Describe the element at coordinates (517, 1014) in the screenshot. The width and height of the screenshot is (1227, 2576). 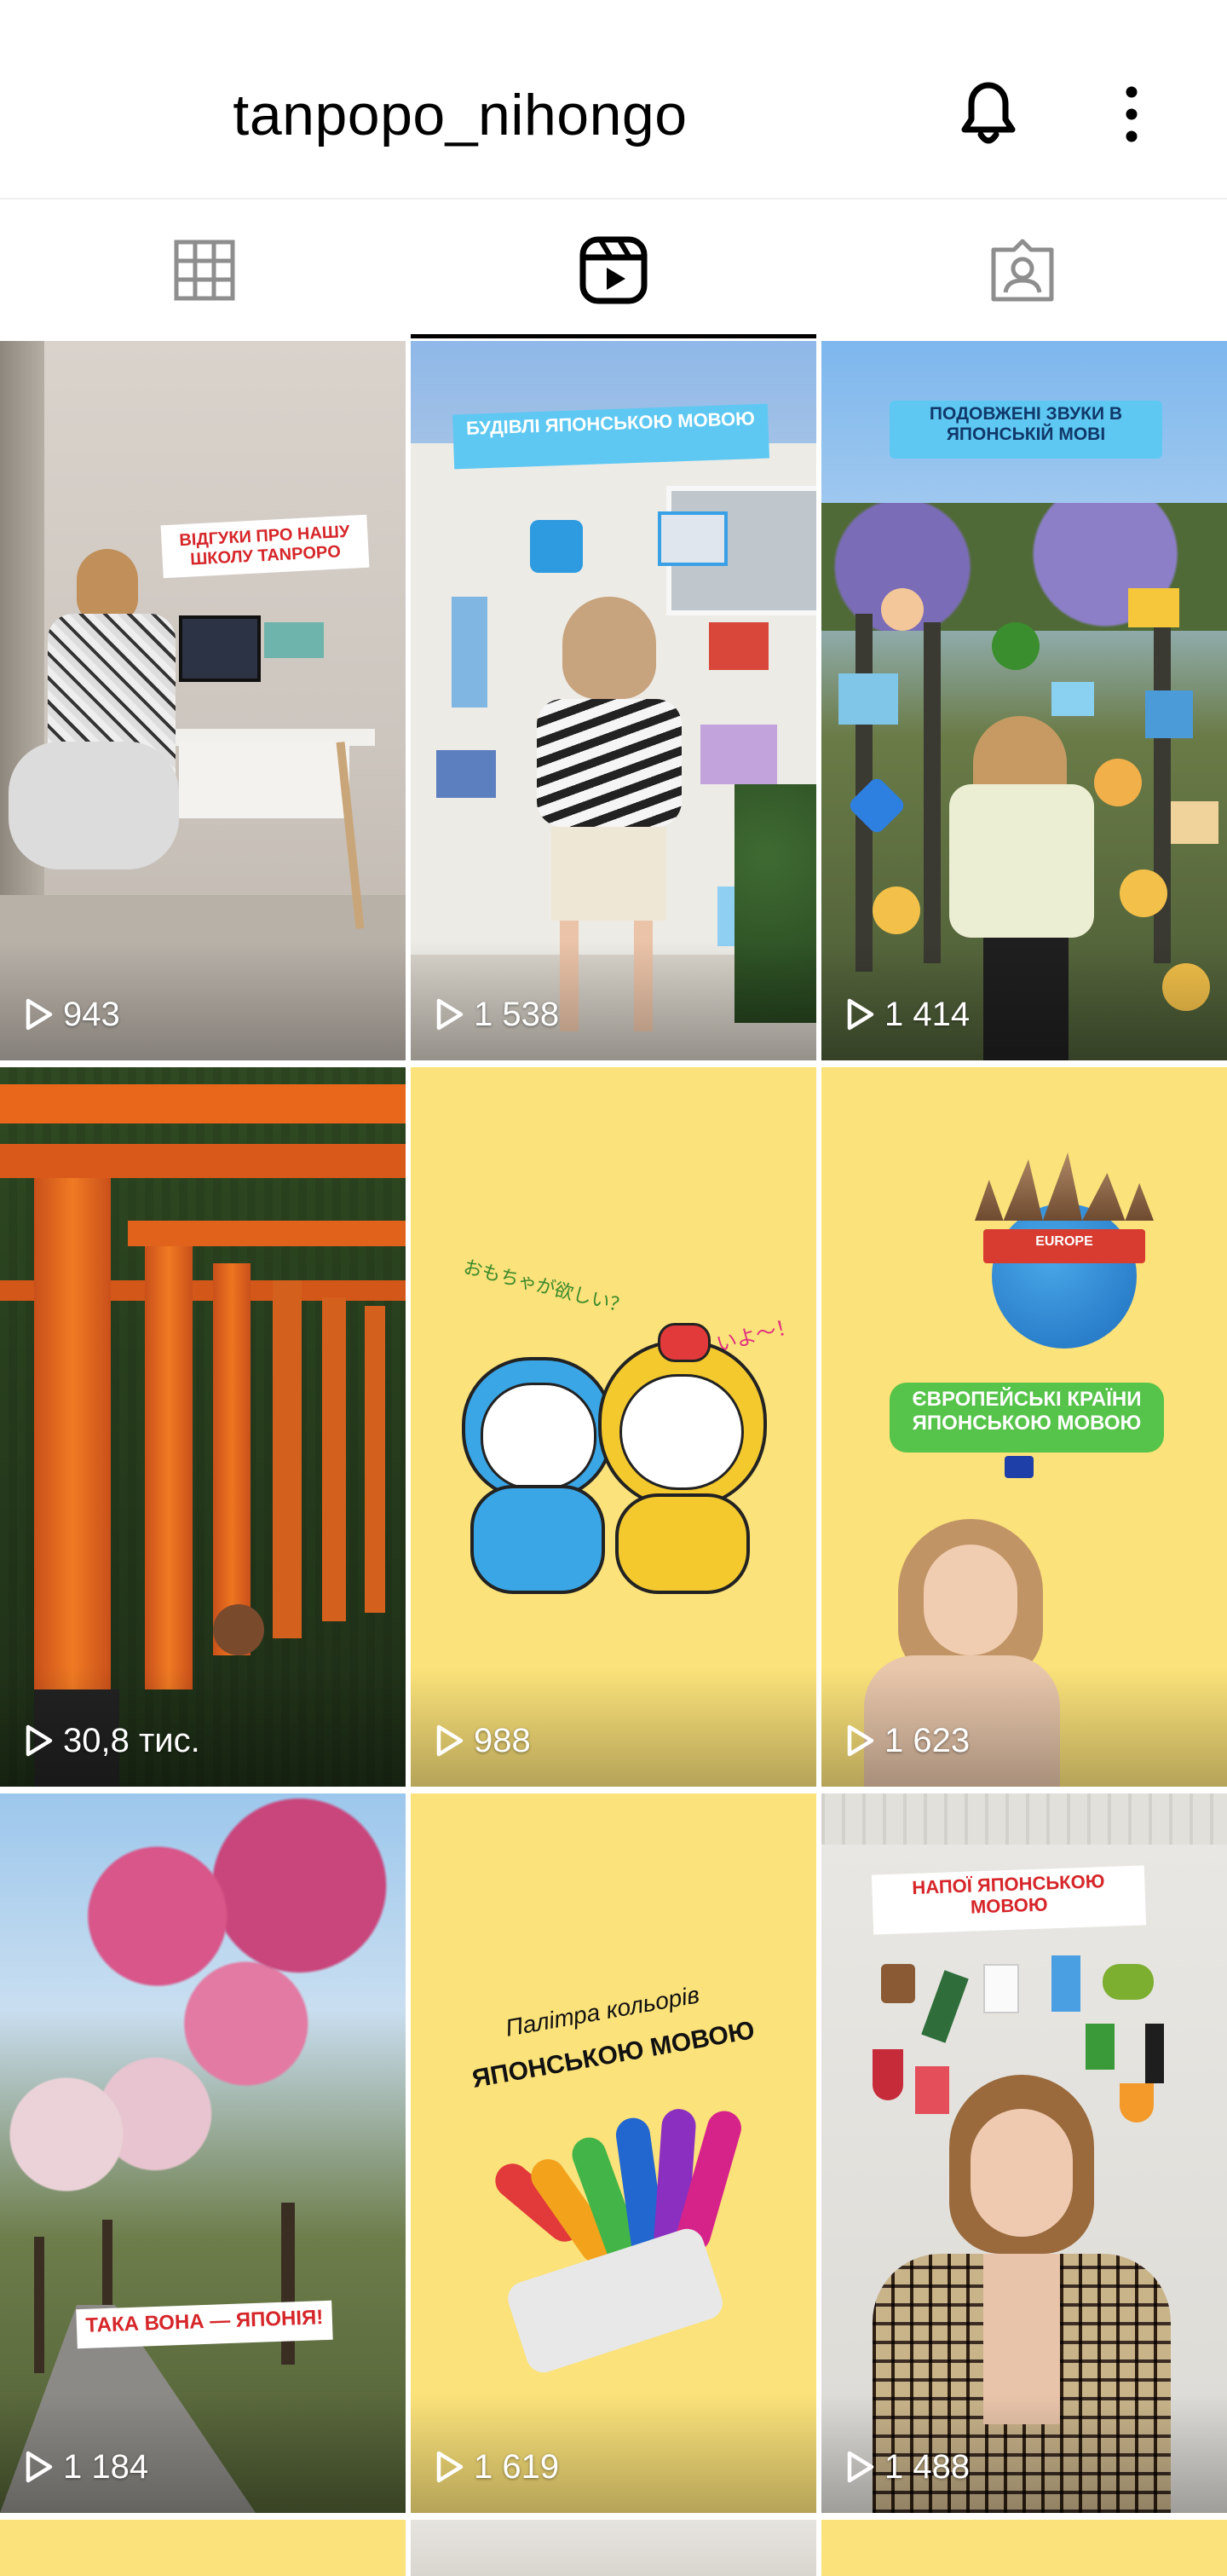
I see `view-count-label: 1 538` at that location.